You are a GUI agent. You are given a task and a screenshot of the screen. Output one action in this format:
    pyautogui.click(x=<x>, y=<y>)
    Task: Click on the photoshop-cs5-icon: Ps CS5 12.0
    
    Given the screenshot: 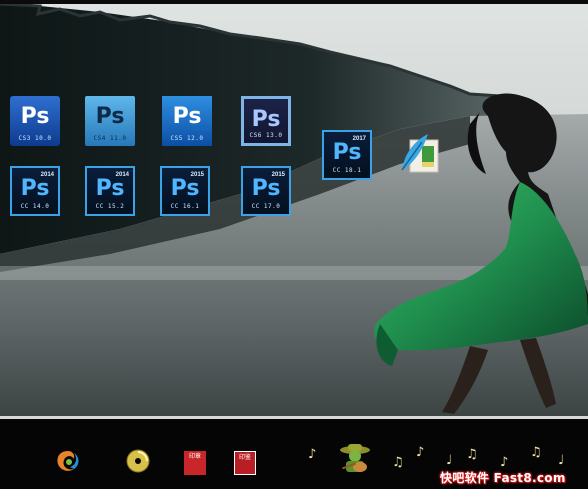 What is the action you would take?
    pyautogui.click(x=187, y=121)
    